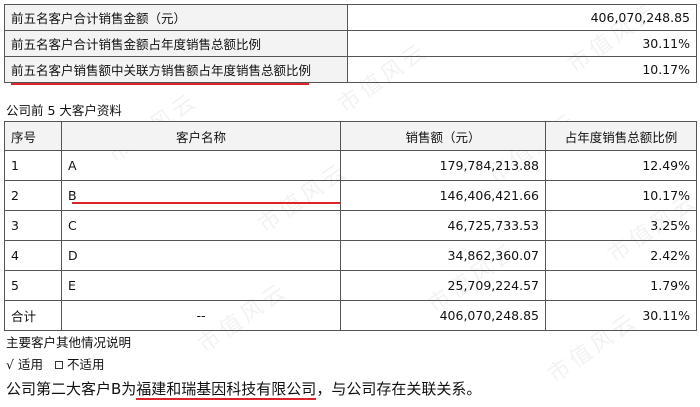 This screenshot has height=407, width=700. Describe the element at coordinates (522, 43) in the screenshot. I see `summary-value: 30.11%` at that location.